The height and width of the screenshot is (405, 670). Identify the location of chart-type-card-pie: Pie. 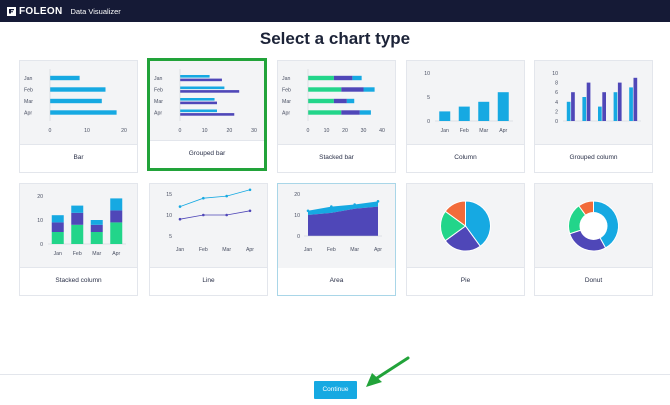
(465, 239).